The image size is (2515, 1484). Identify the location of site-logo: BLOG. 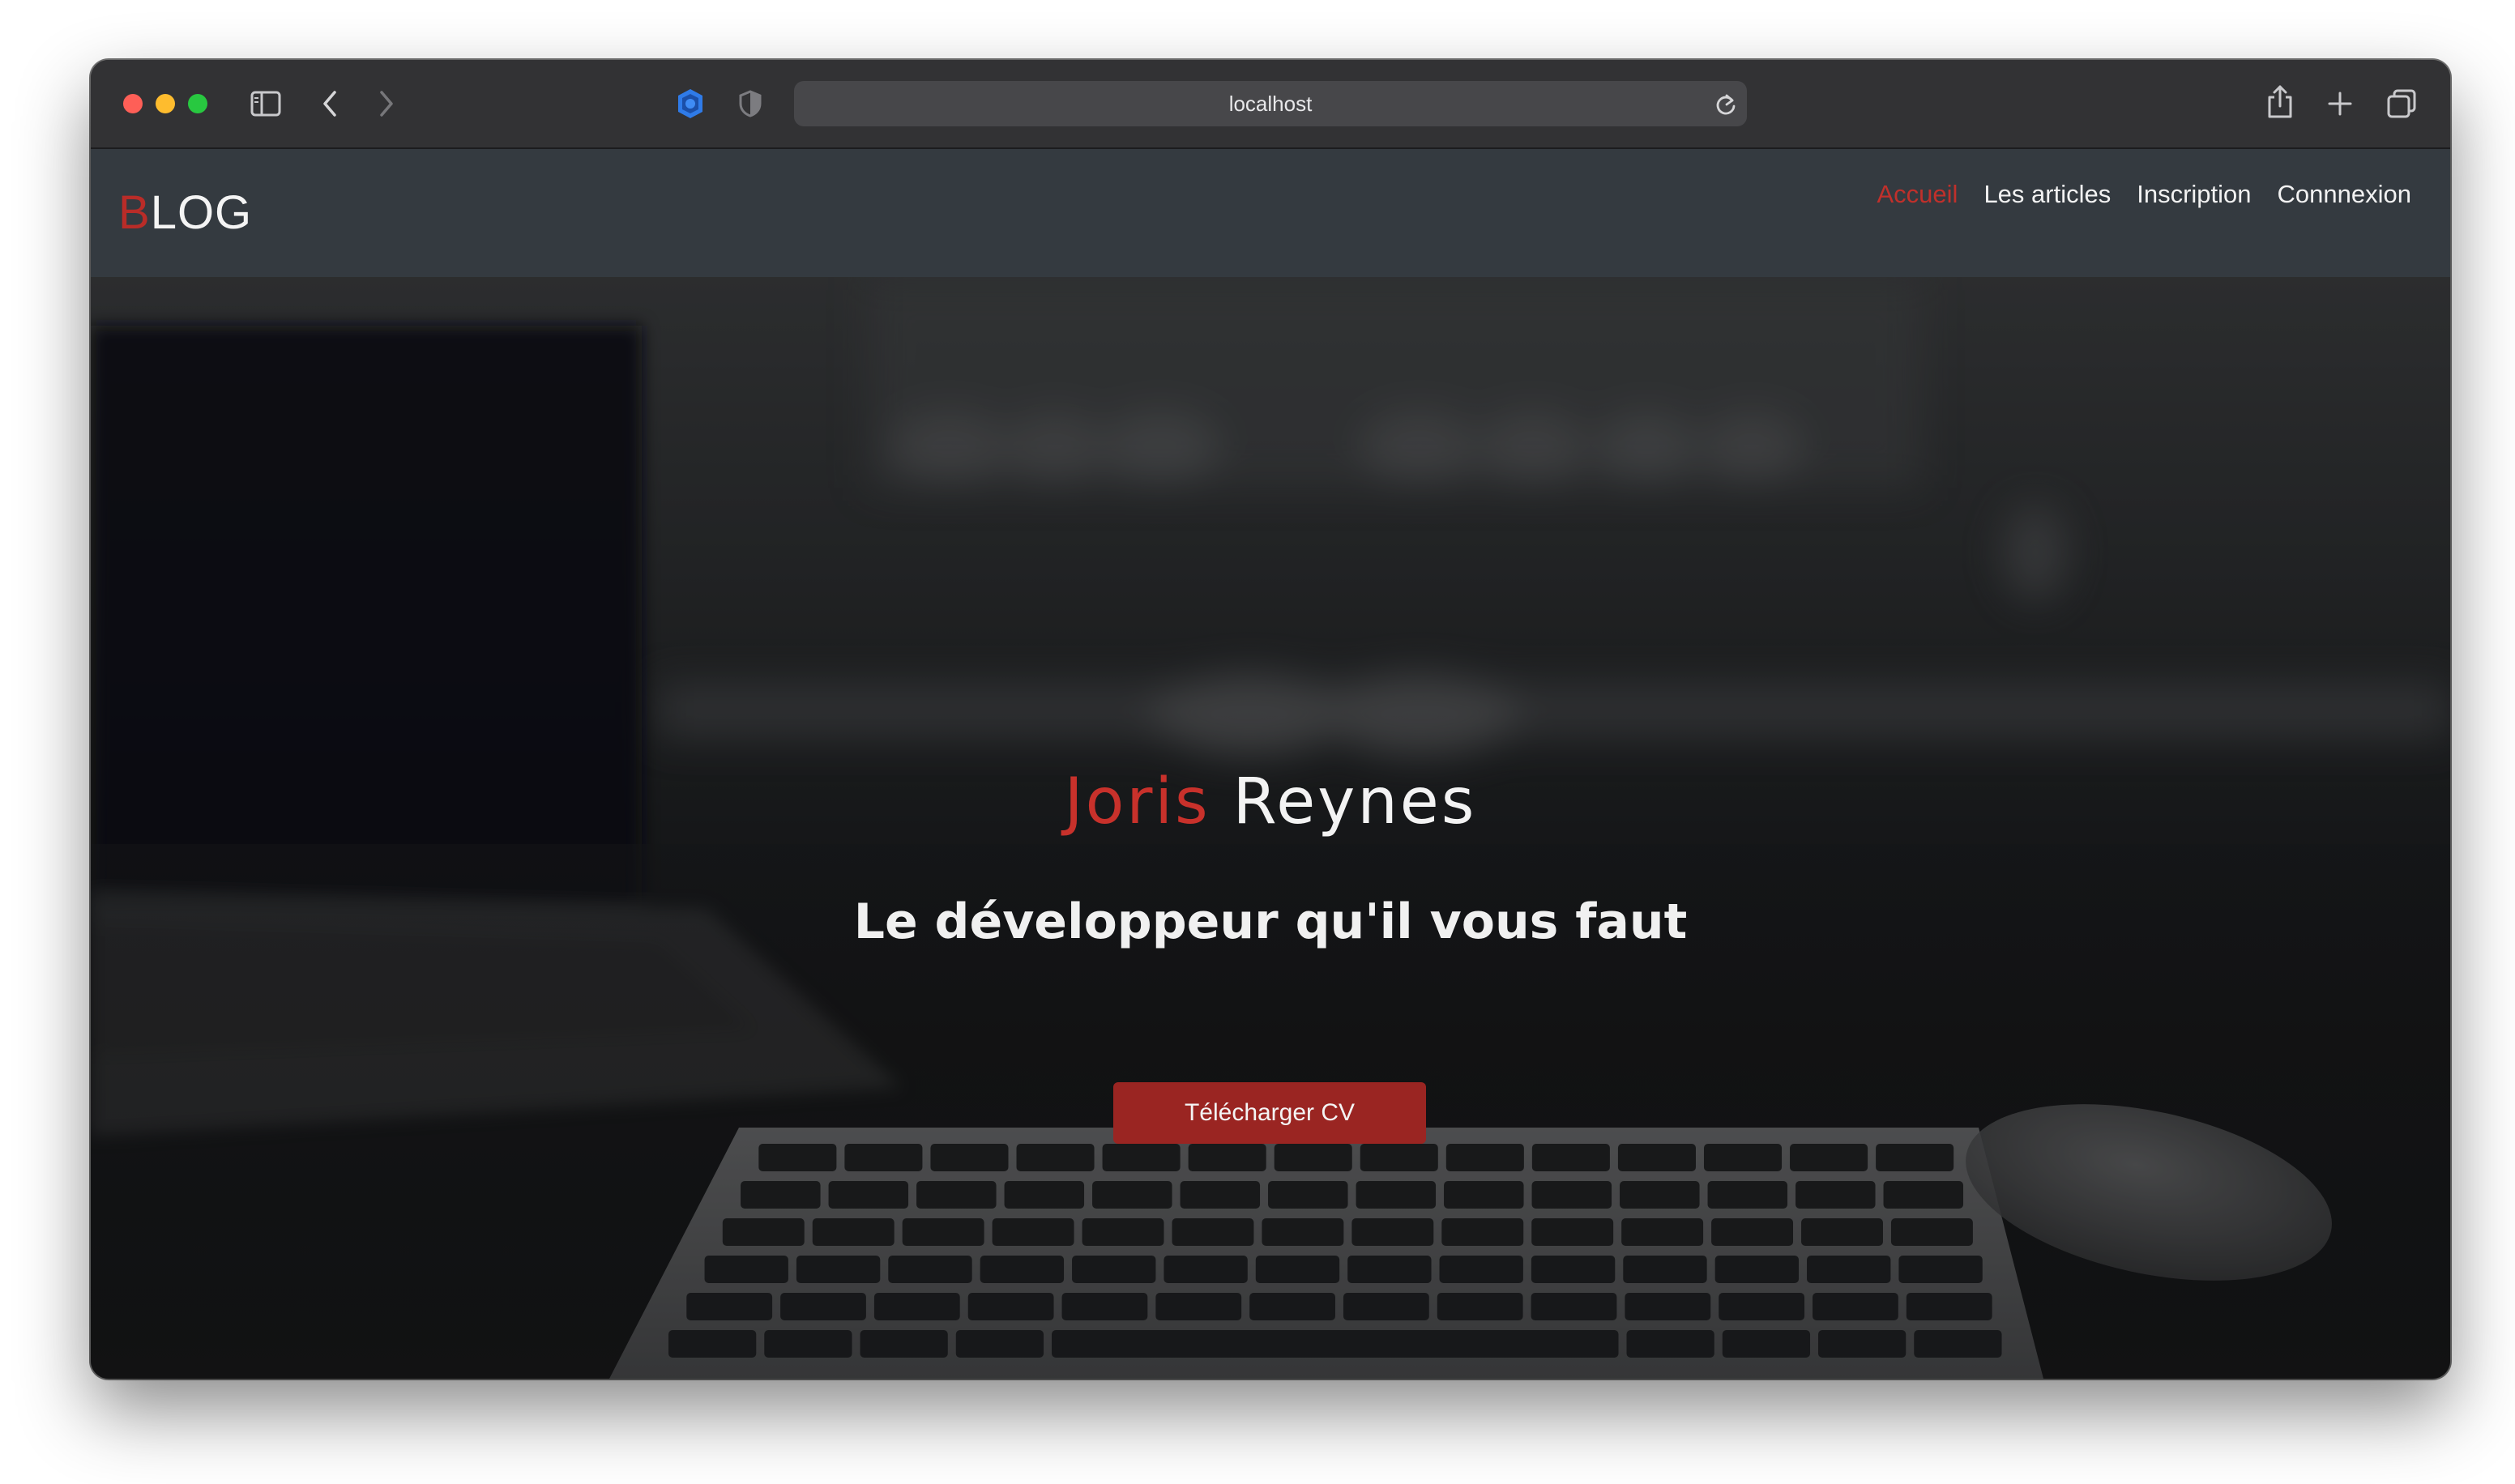
(185, 213).